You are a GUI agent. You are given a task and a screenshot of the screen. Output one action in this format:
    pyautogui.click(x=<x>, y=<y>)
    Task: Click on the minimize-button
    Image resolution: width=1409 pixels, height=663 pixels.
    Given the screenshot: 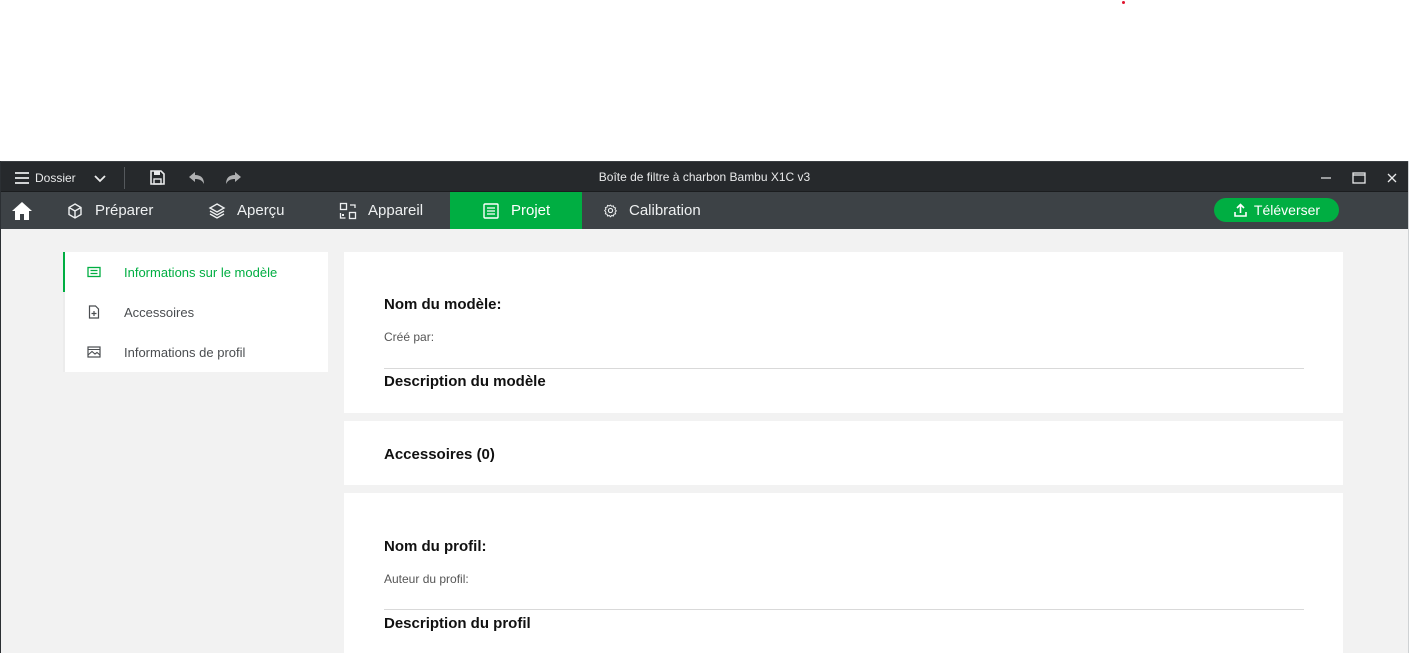 What is the action you would take?
    pyautogui.click(x=1325, y=177)
    